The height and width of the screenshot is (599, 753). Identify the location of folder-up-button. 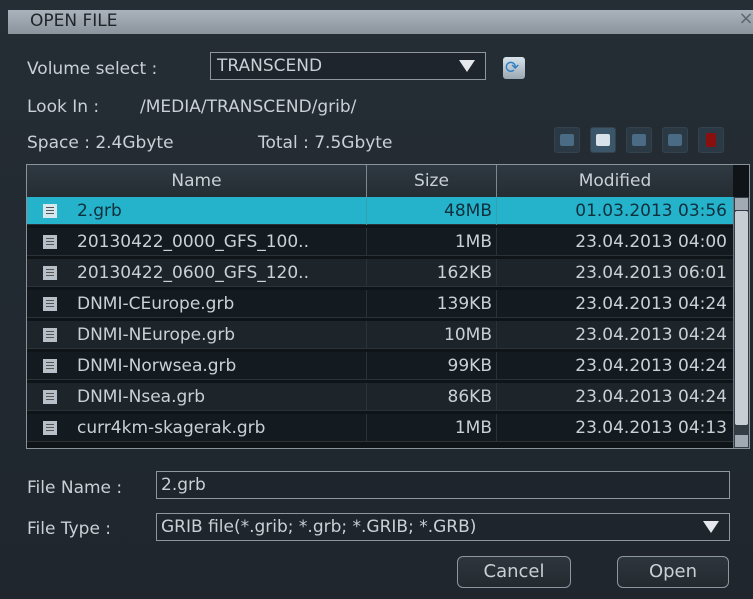
(567, 140).